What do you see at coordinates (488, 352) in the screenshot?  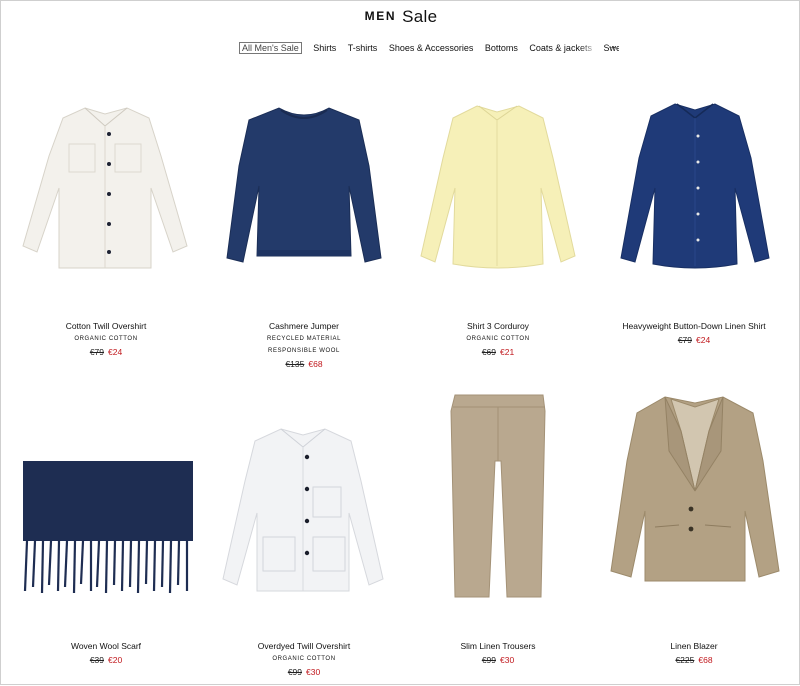 I see `original-price: €69` at bounding box center [488, 352].